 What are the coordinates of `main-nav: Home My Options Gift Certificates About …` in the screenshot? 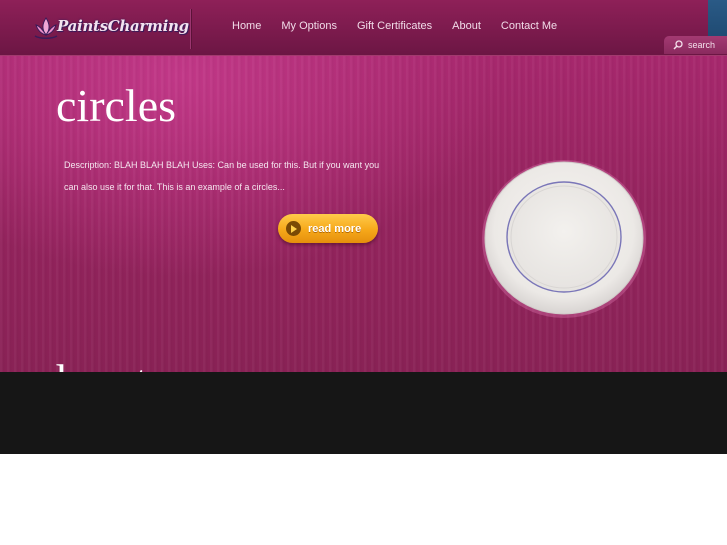 It's located at (394, 26).